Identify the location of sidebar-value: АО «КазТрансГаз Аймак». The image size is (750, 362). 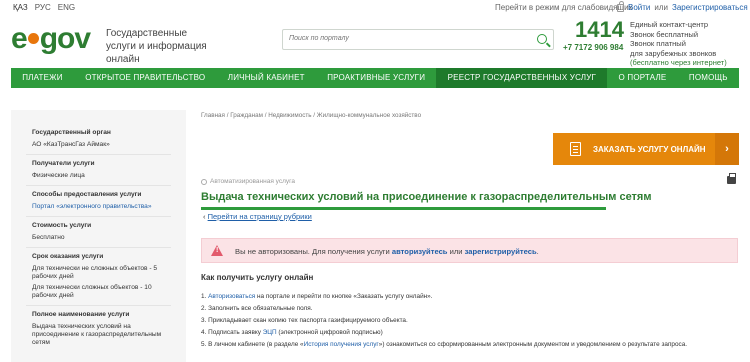
(71, 144).